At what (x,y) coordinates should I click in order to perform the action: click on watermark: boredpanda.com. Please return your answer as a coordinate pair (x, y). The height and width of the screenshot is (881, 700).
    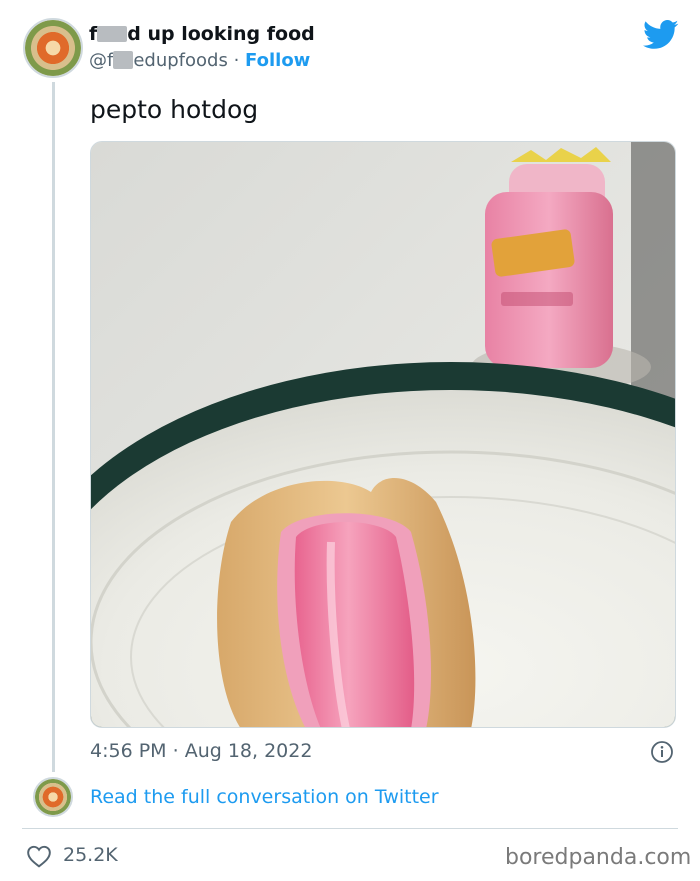
    Looking at the image, I should click on (598, 857).